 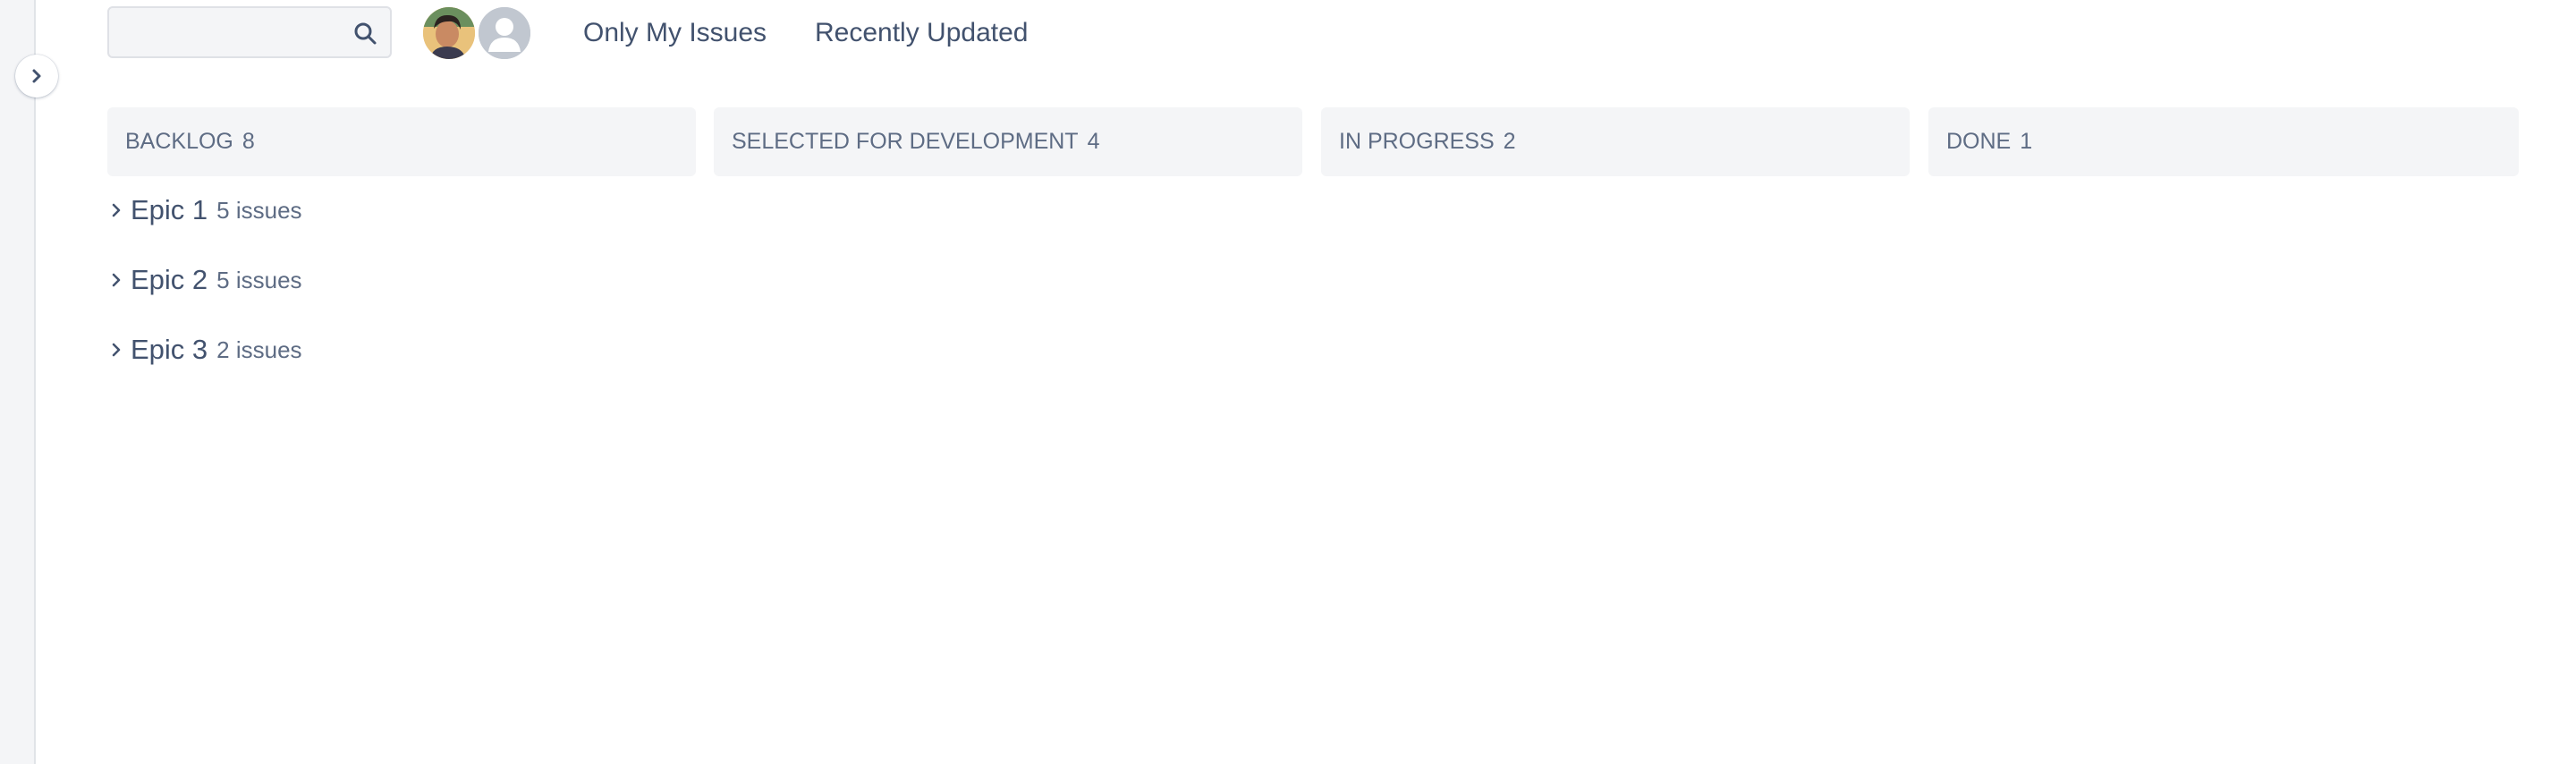 What do you see at coordinates (1417, 141) in the screenshot?
I see `column-title: IN PROGRESS` at bounding box center [1417, 141].